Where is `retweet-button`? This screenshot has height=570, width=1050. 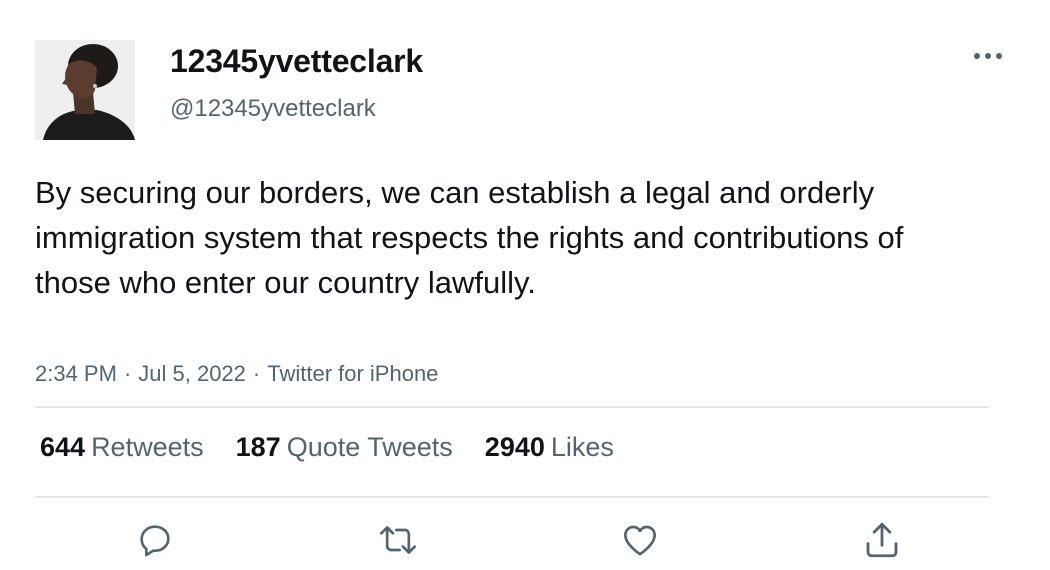 retweet-button is located at coordinates (398, 540).